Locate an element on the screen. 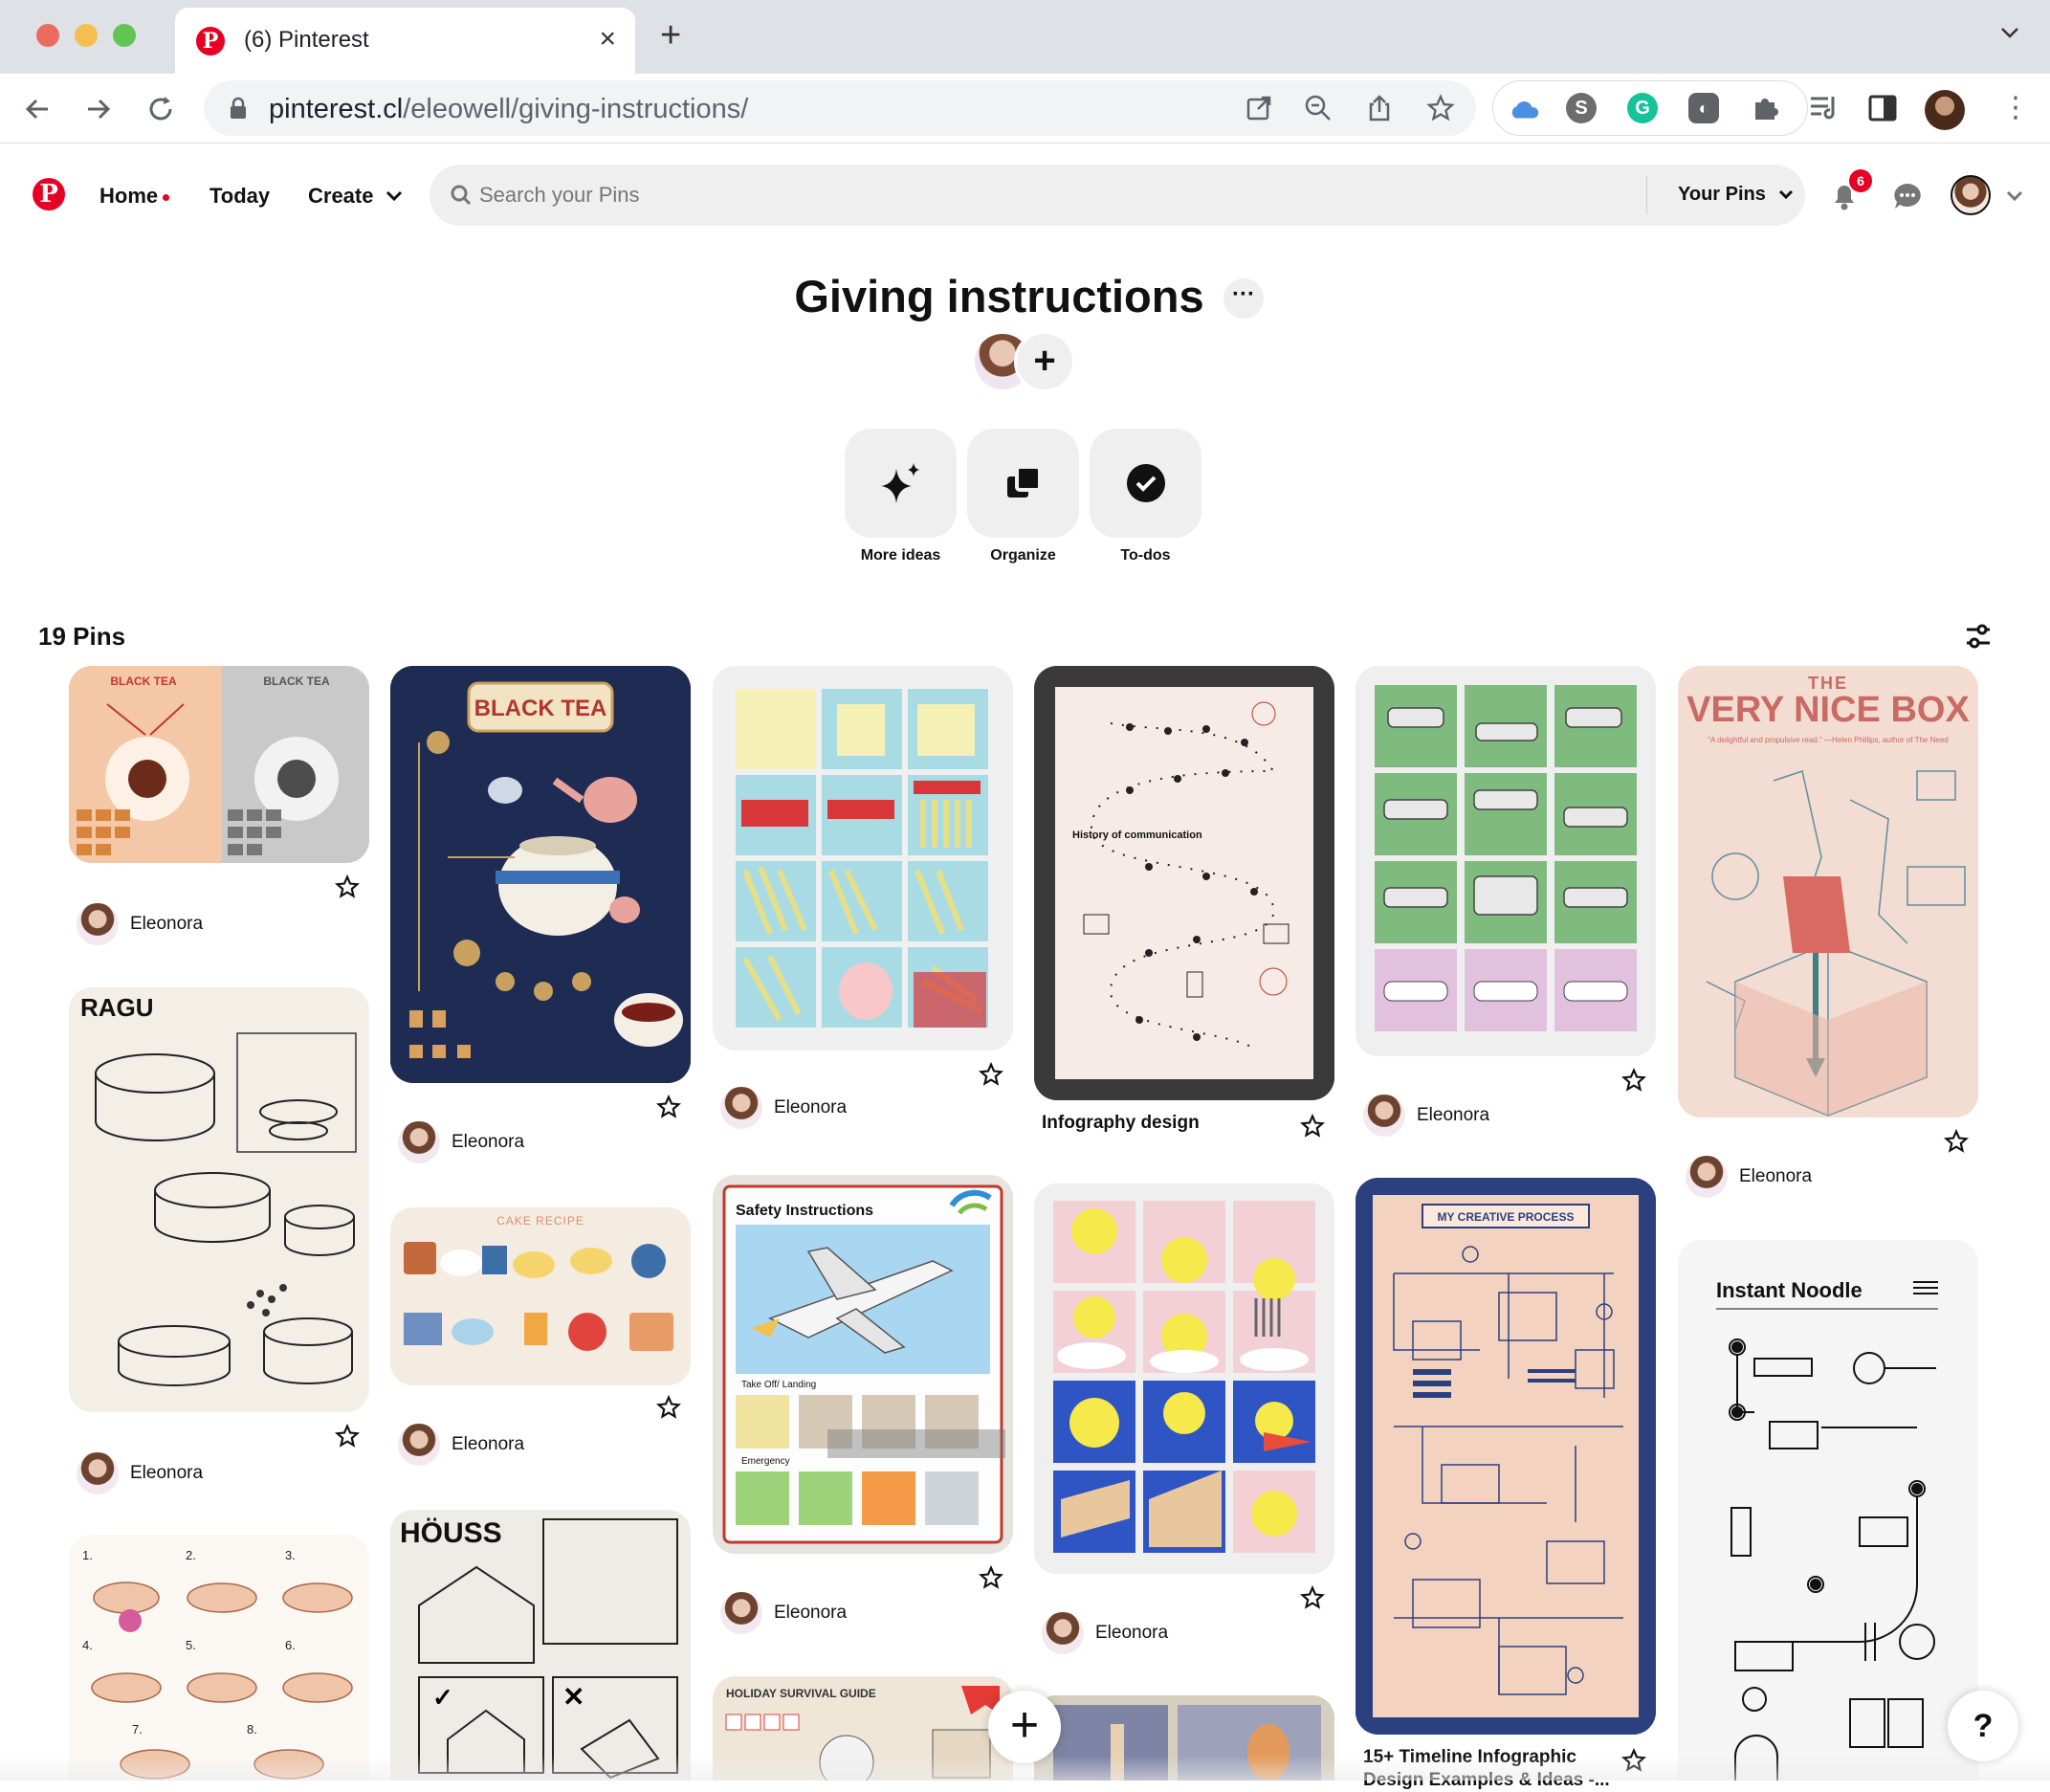 The image size is (2050, 1792). user-avatar is located at coordinates (1971, 195).